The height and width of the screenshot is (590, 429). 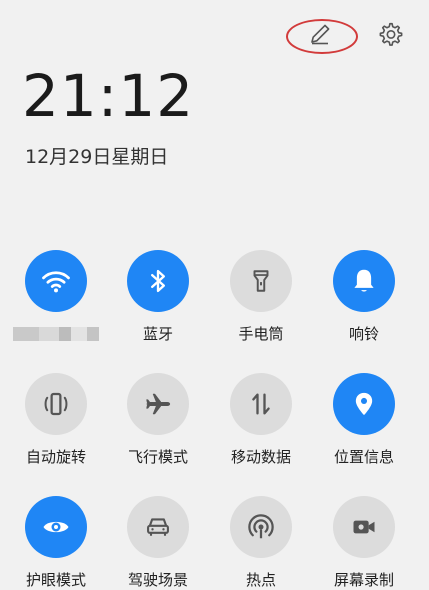 I want to click on driving-toggle, so click(x=158, y=527).